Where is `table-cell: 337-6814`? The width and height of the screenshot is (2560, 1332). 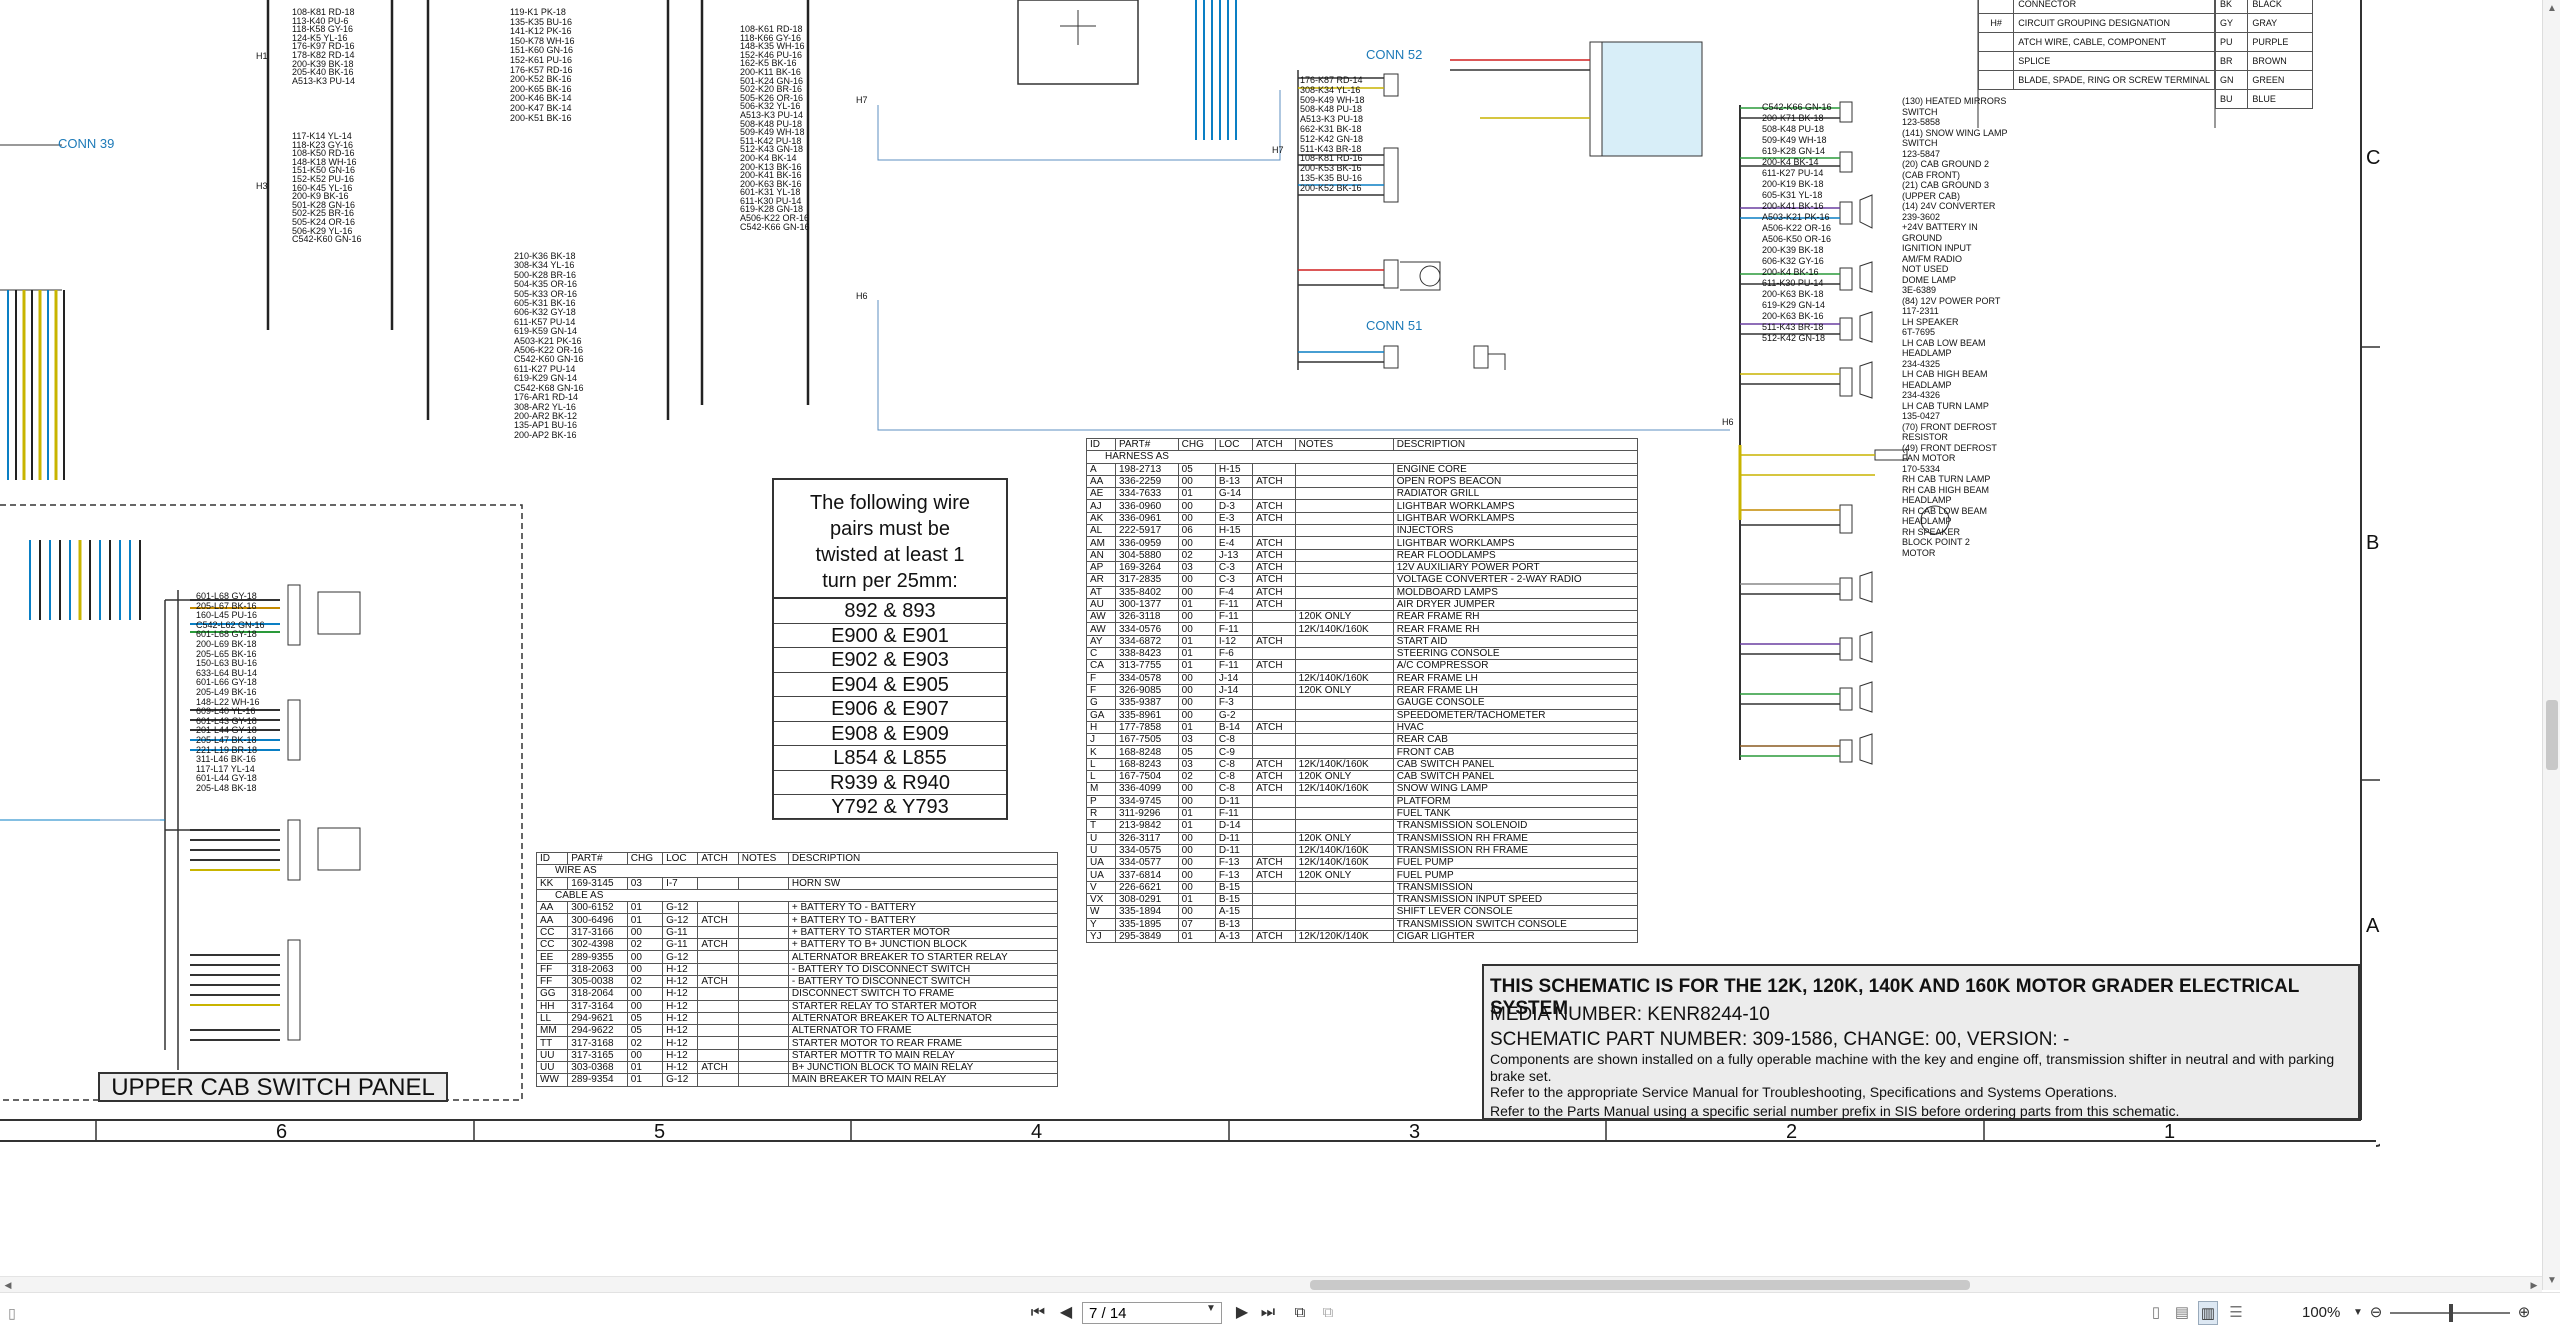 table-cell: 337-6814 is located at coordinates (1146, 875).